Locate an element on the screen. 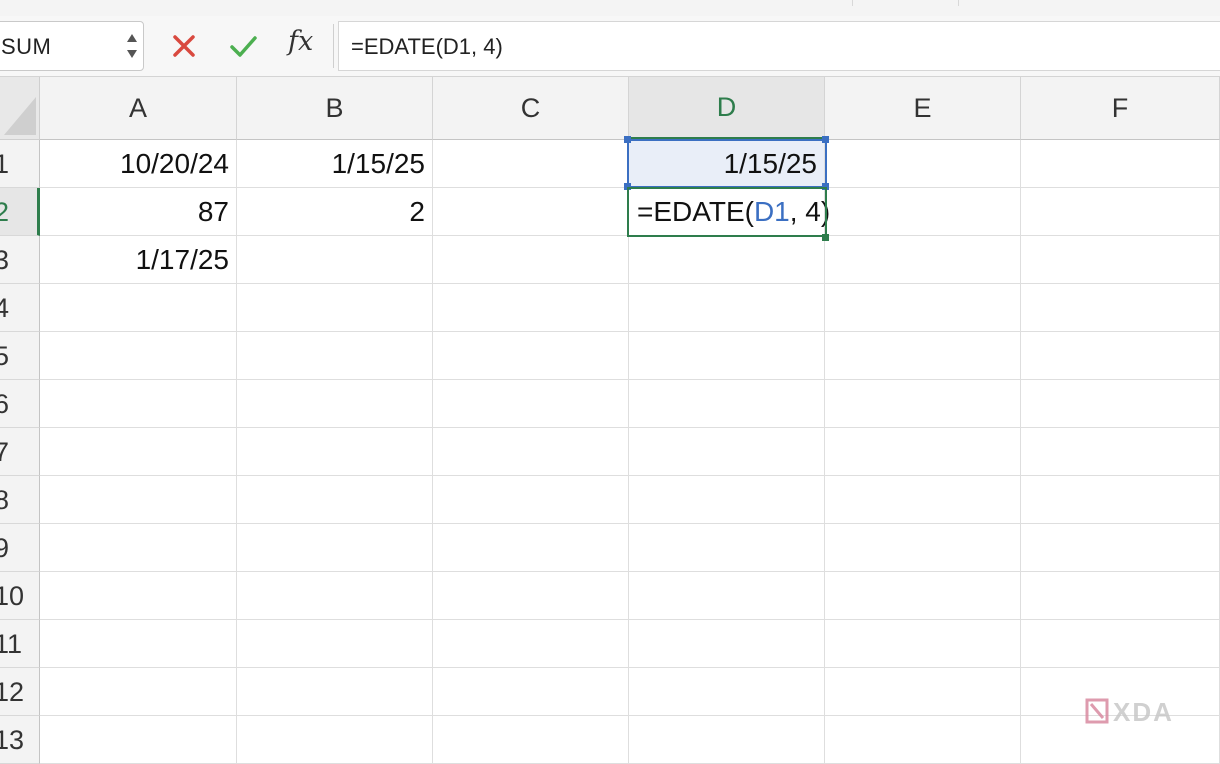 The height and width of the screenshot is (764, 1220). cell-d9 is located at coordinates (727, 548).